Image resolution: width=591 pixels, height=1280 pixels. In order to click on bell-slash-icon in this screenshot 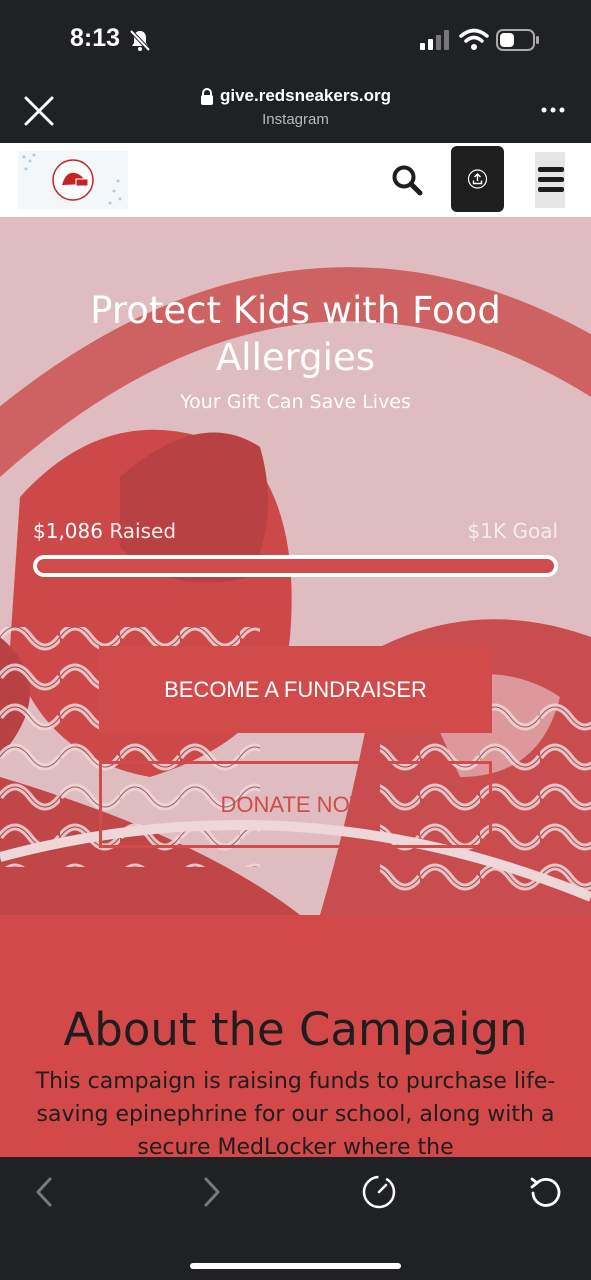, I will do `click(140, 40)`.